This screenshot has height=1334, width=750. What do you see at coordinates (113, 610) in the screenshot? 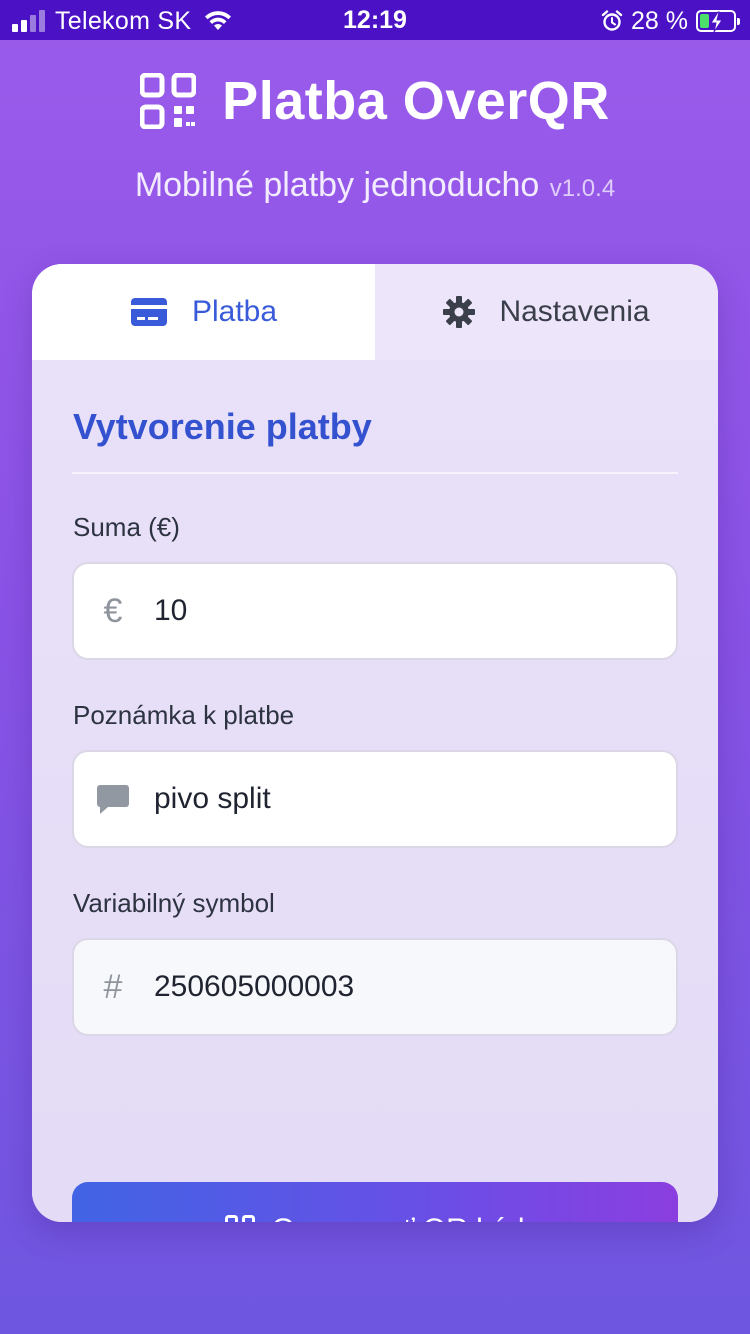
I see `euro-icon: €` at bounding box center [113, 610].